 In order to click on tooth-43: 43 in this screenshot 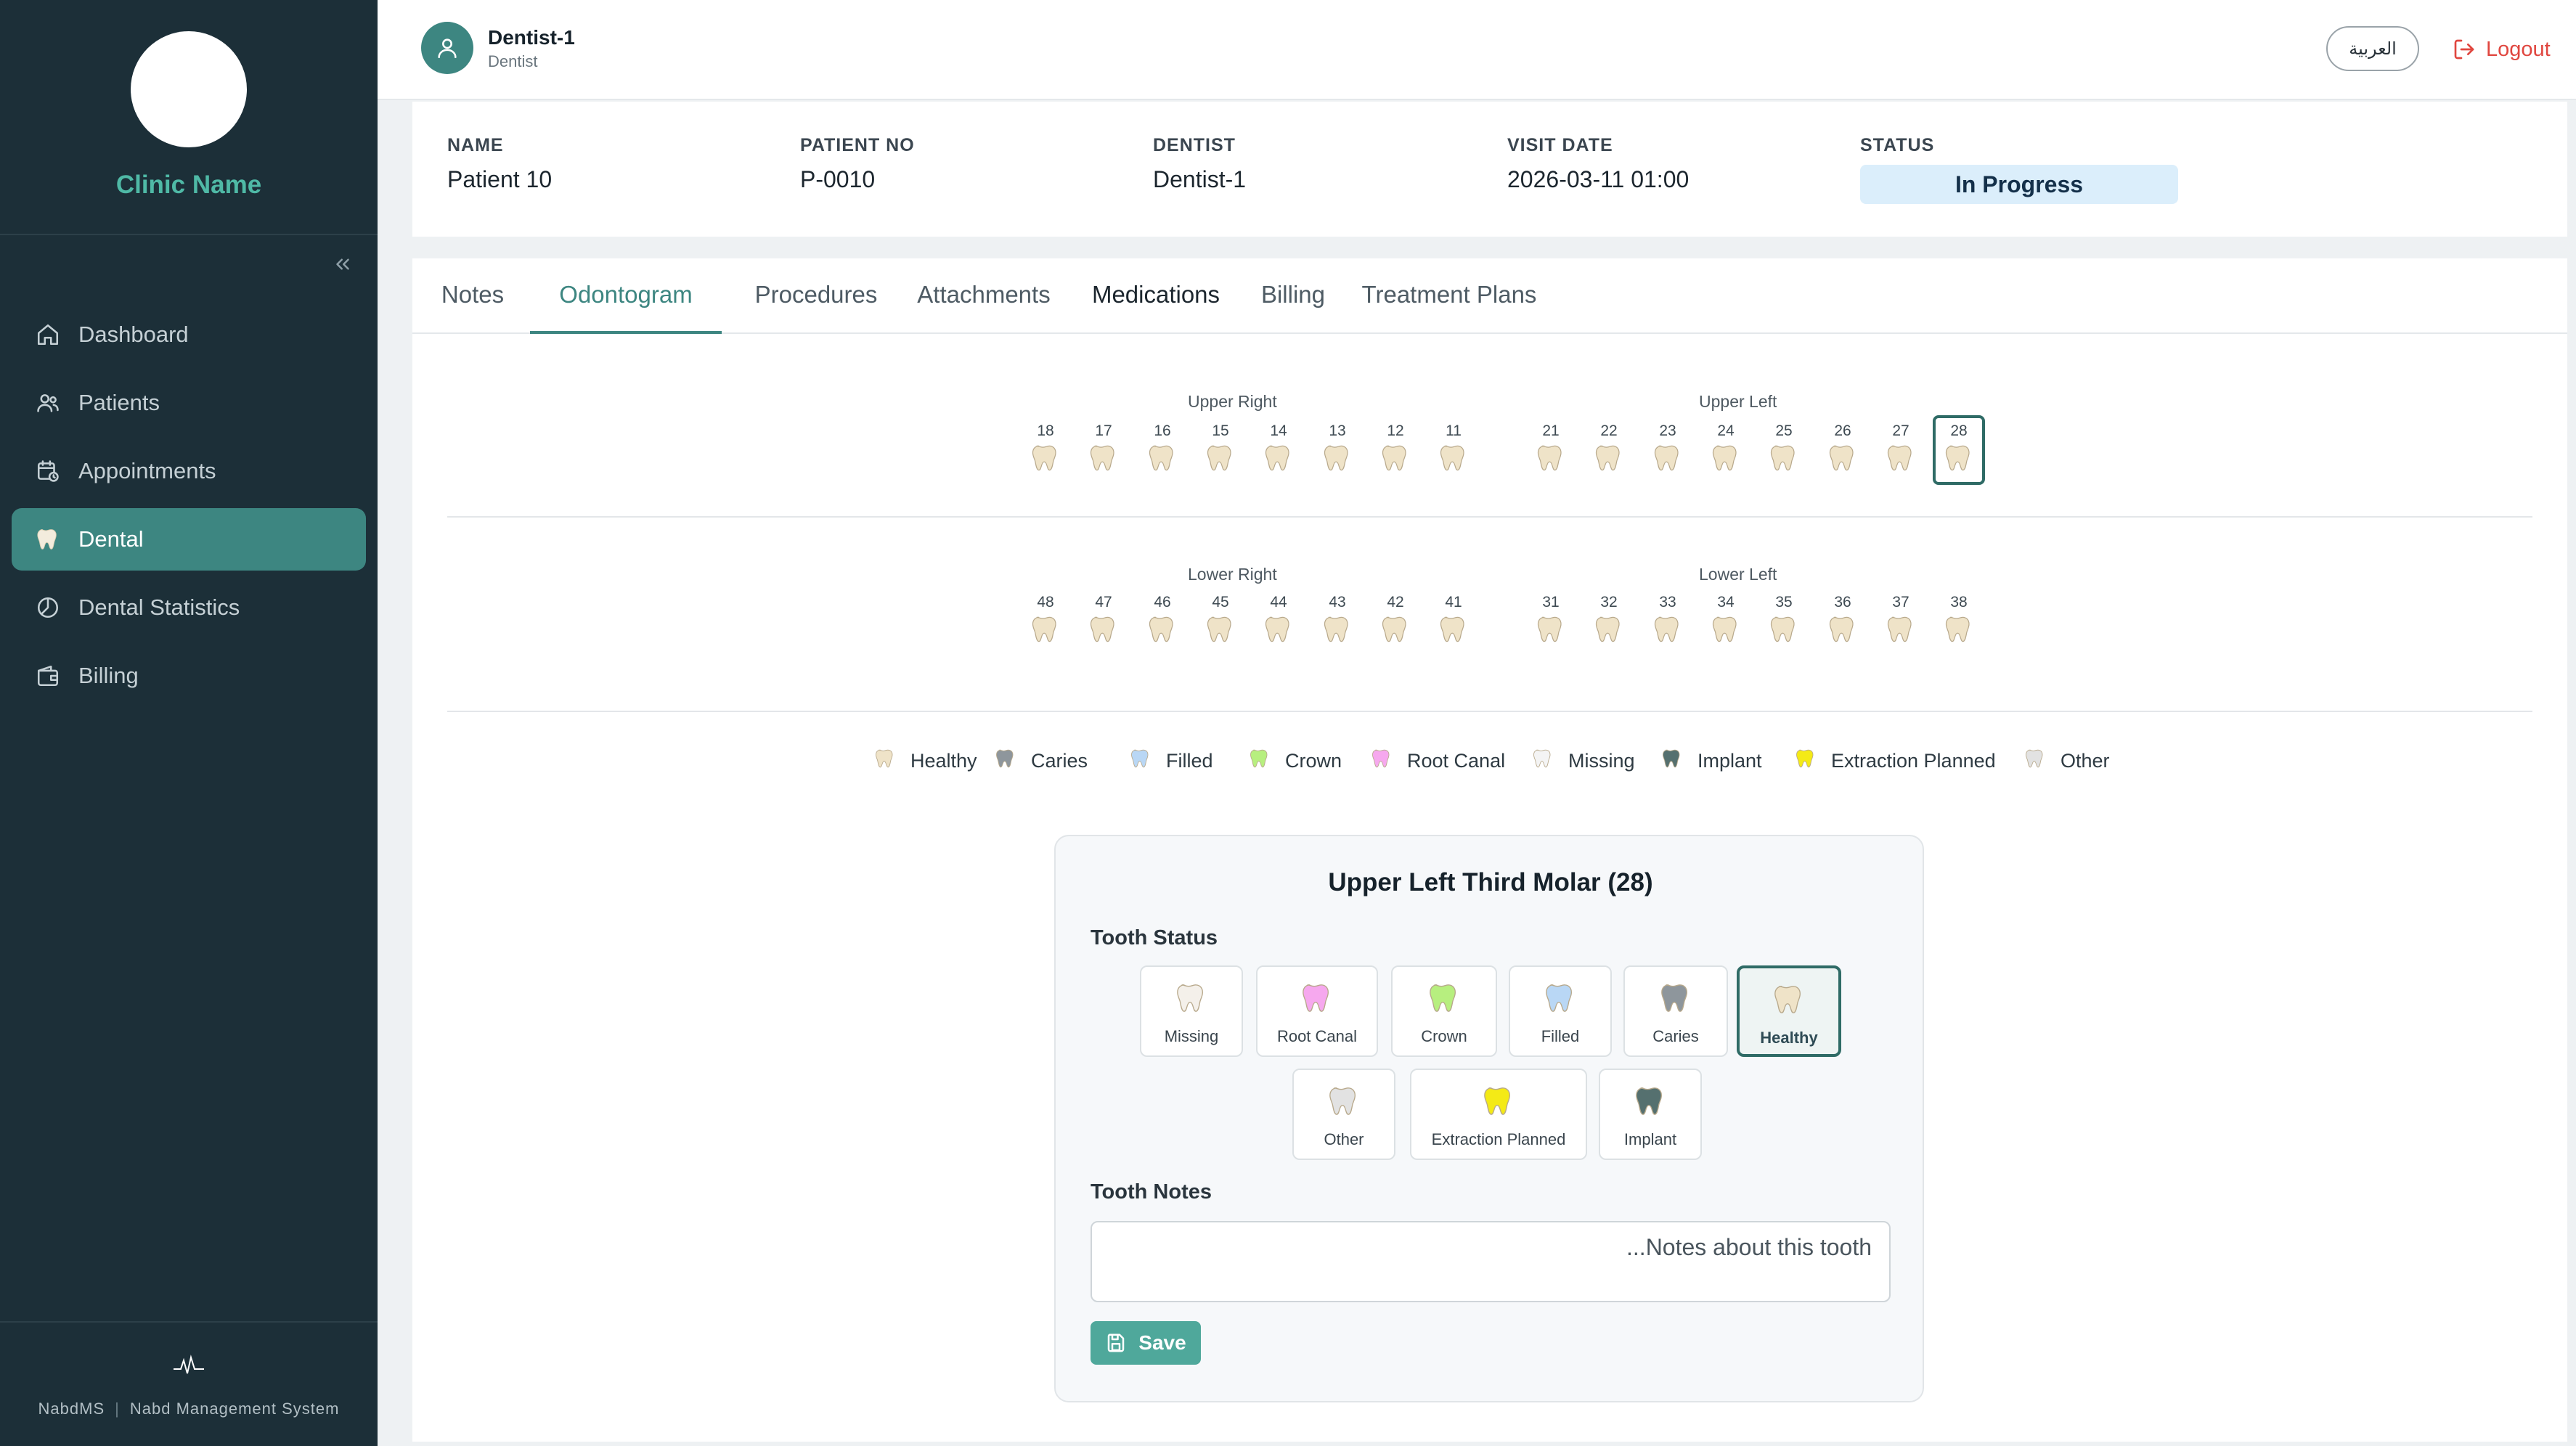, I will do `click(1337, 621)`.